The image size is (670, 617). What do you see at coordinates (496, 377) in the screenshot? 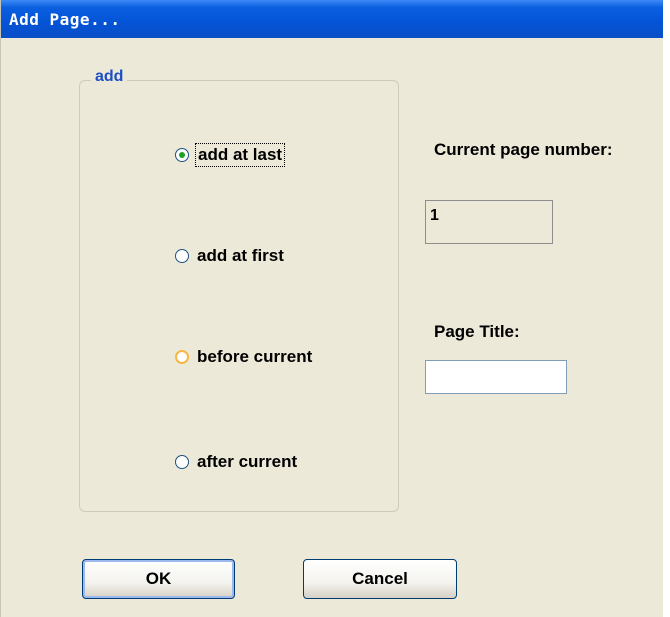
I see `page-title-input` at bounding box center [496, 377].